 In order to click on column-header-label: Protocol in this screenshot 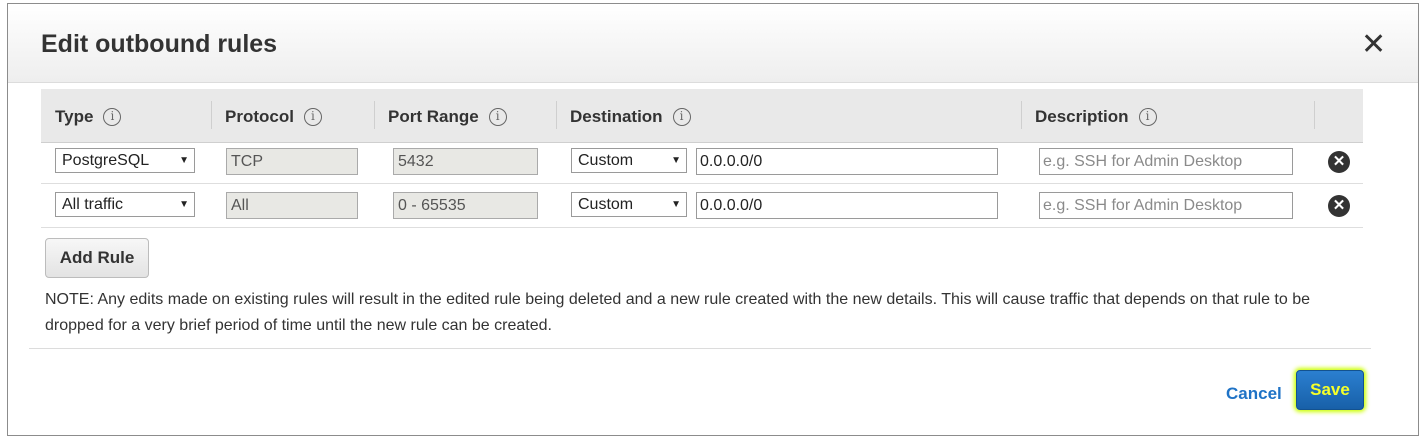, I will do `click(259, 117)`.